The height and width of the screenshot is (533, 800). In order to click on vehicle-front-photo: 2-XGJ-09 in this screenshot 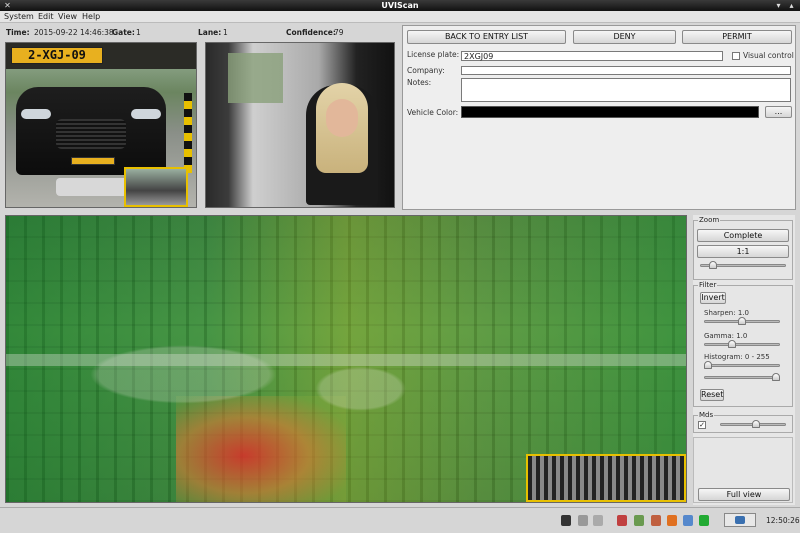, I will do `click(101, 125)`.